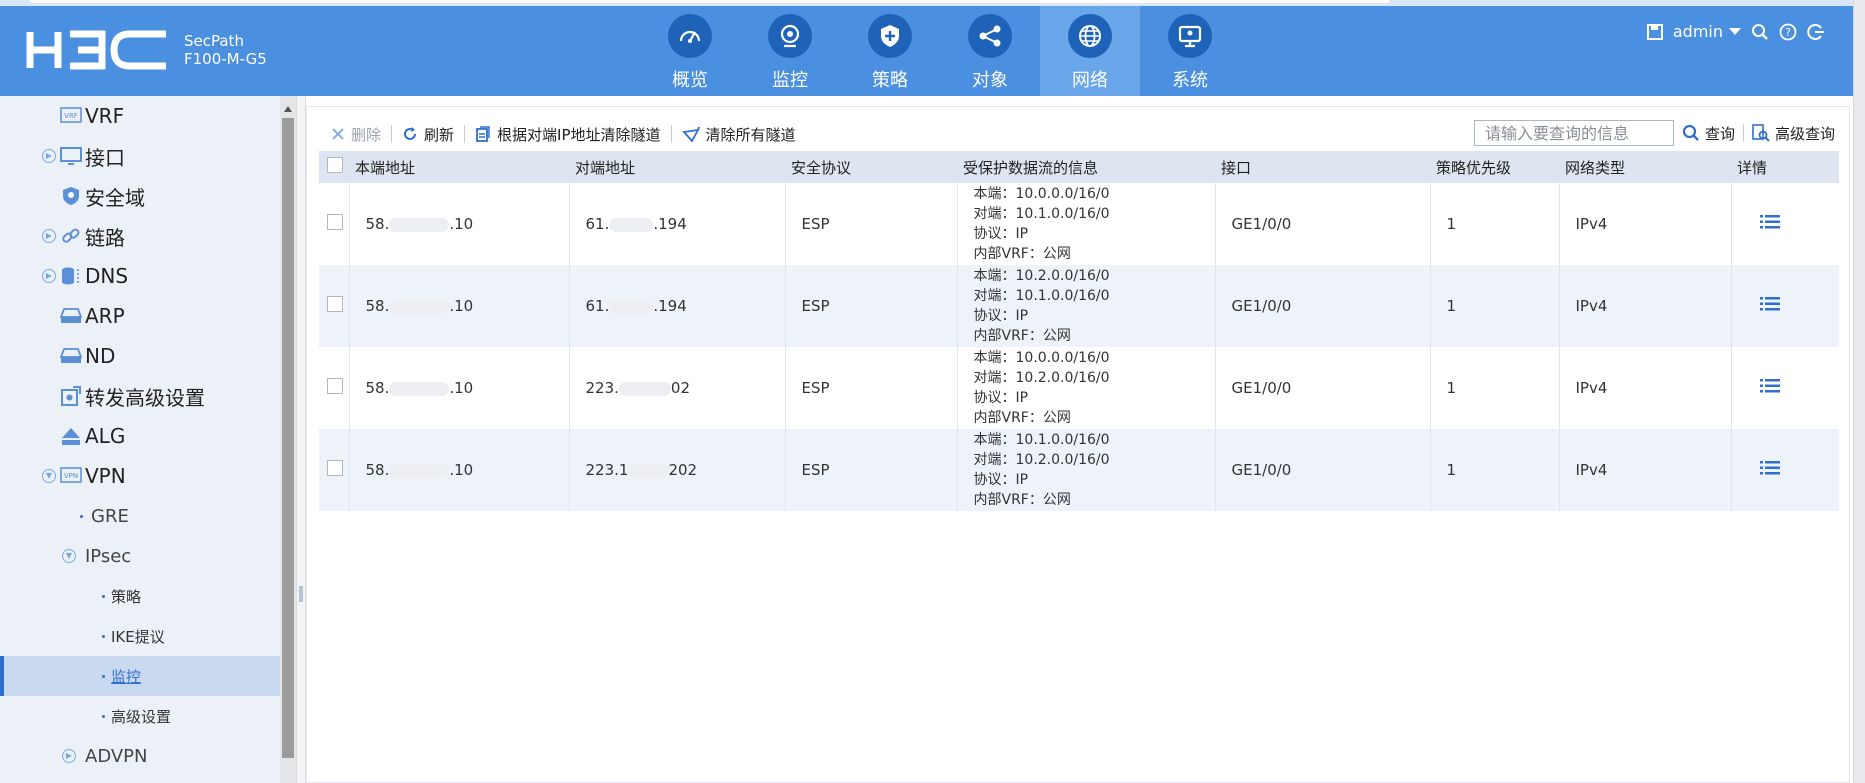  What do you see at coordinates (116, 756) in the screenshot?
I see `sidebar-item-label: ADVPN` at bounding box center [116, 756].